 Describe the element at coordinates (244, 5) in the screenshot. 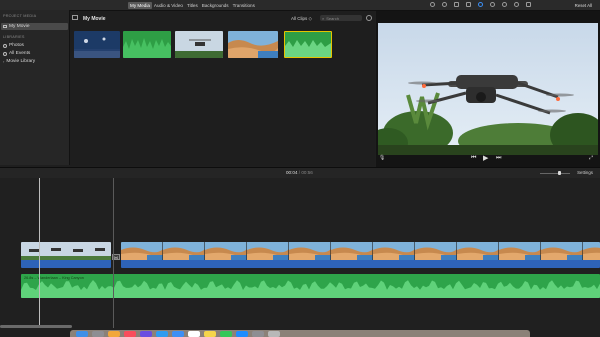

I see `tab-transitions: Transitions` at that location.